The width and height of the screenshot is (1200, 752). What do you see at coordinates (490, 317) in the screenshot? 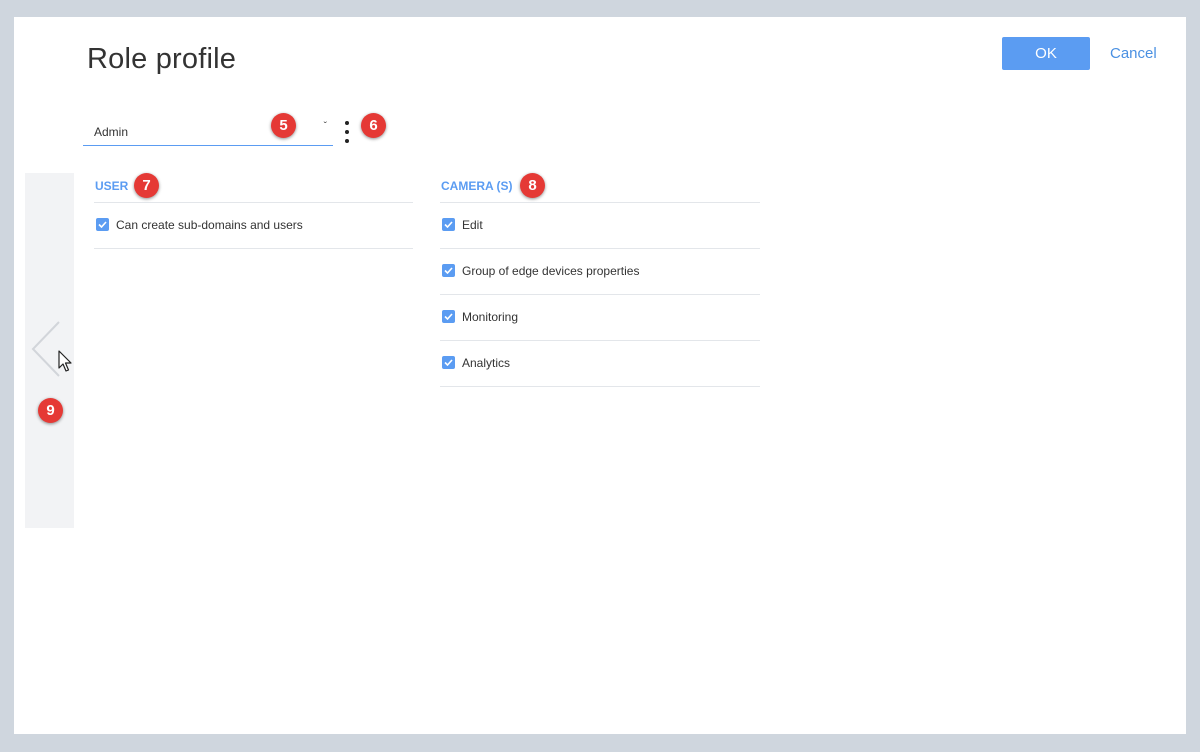
I see `permission-label: Monitoring` at bounding box center [490, 317].